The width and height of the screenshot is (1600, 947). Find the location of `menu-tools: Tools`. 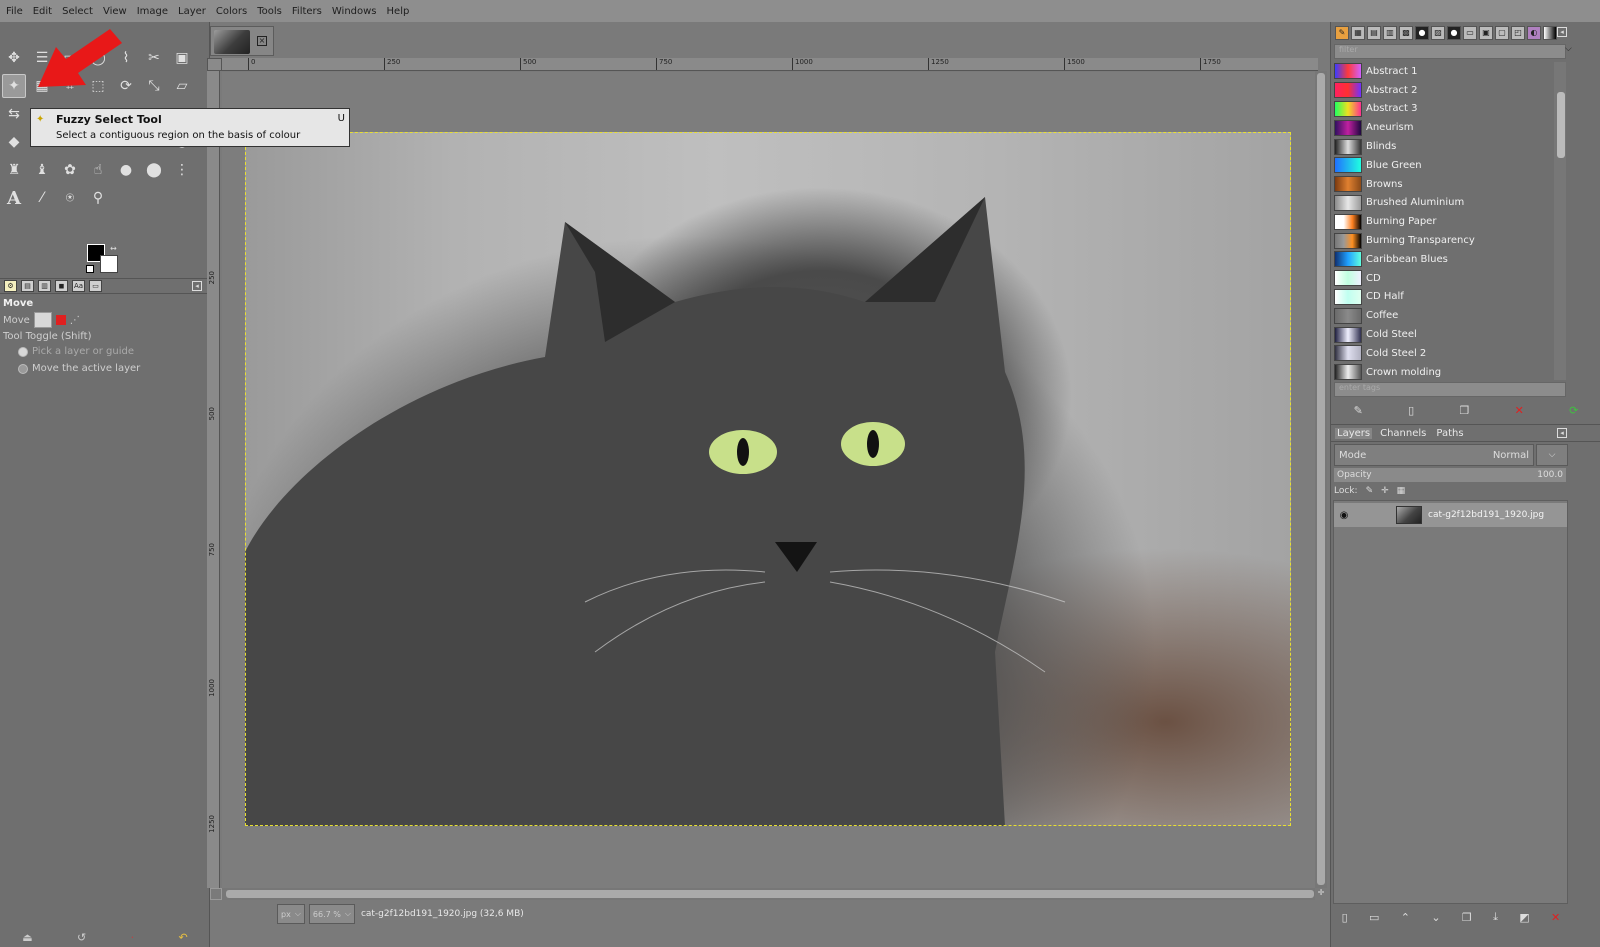

menu-tools: Tools is located at coordinates (269, 11).